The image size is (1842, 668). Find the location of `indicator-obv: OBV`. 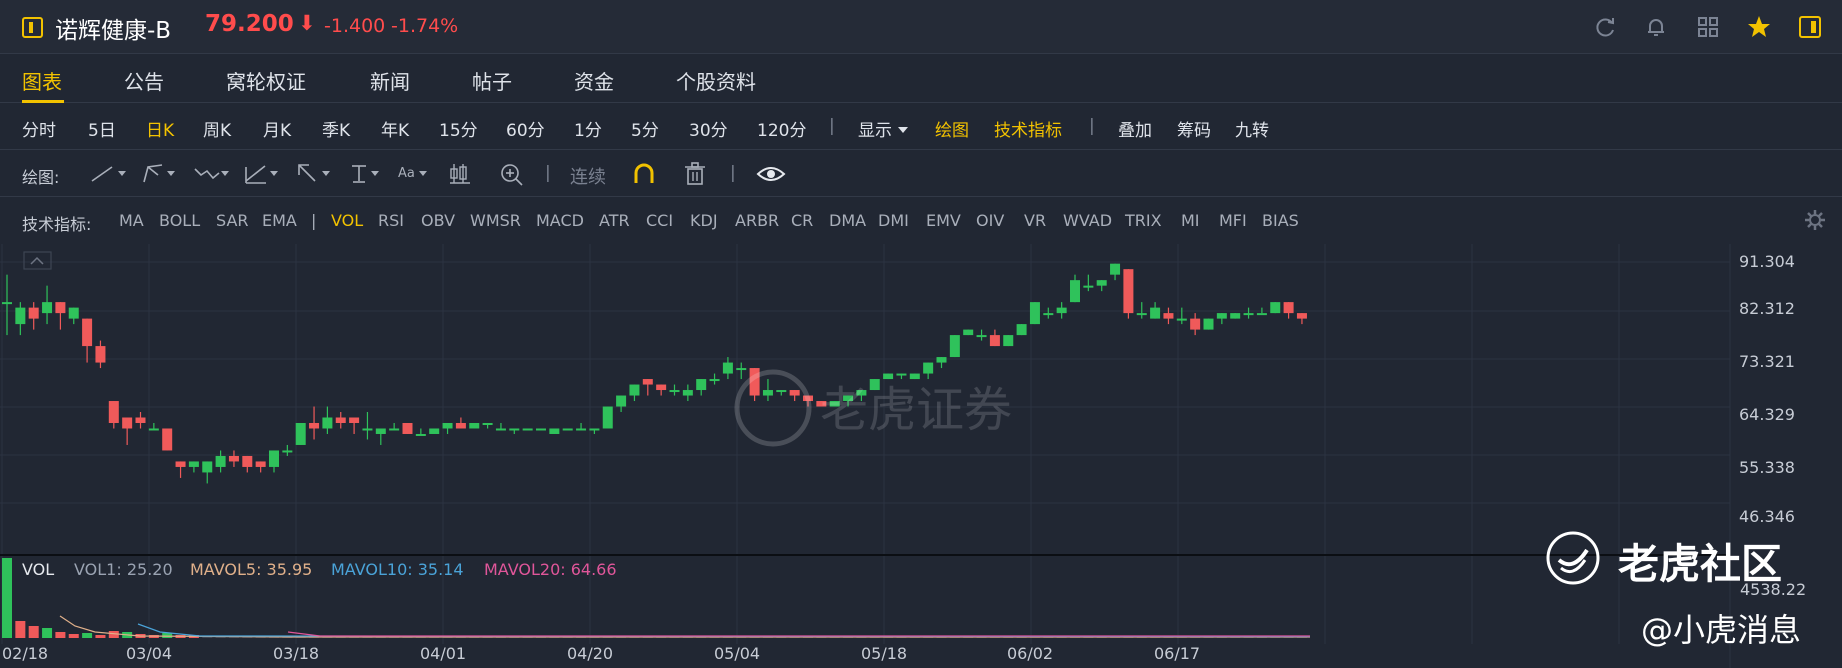

indicator-obv: OBV is located at coordinates (438, 220).